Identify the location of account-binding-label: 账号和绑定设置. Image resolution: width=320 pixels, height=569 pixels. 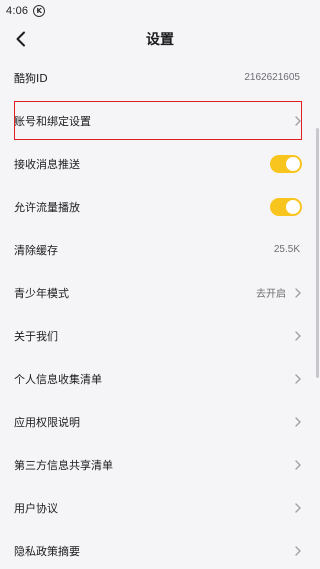
(52, 121).